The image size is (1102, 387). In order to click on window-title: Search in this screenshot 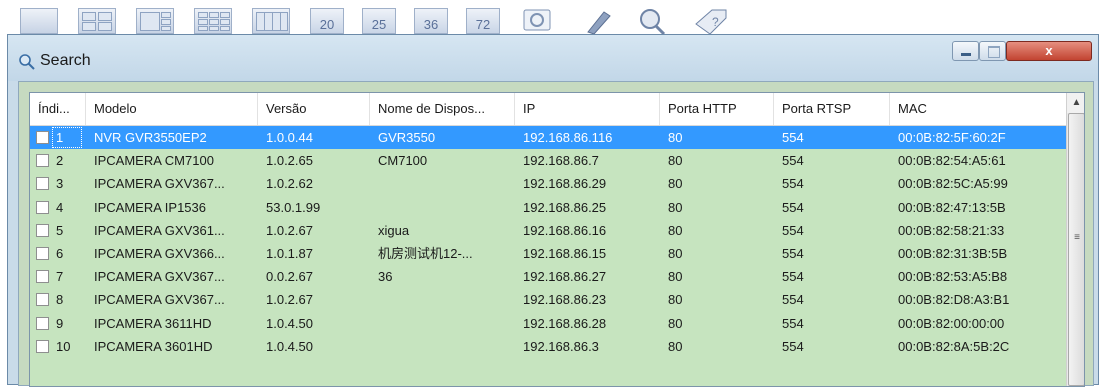, I will do `click(65, 60)`.